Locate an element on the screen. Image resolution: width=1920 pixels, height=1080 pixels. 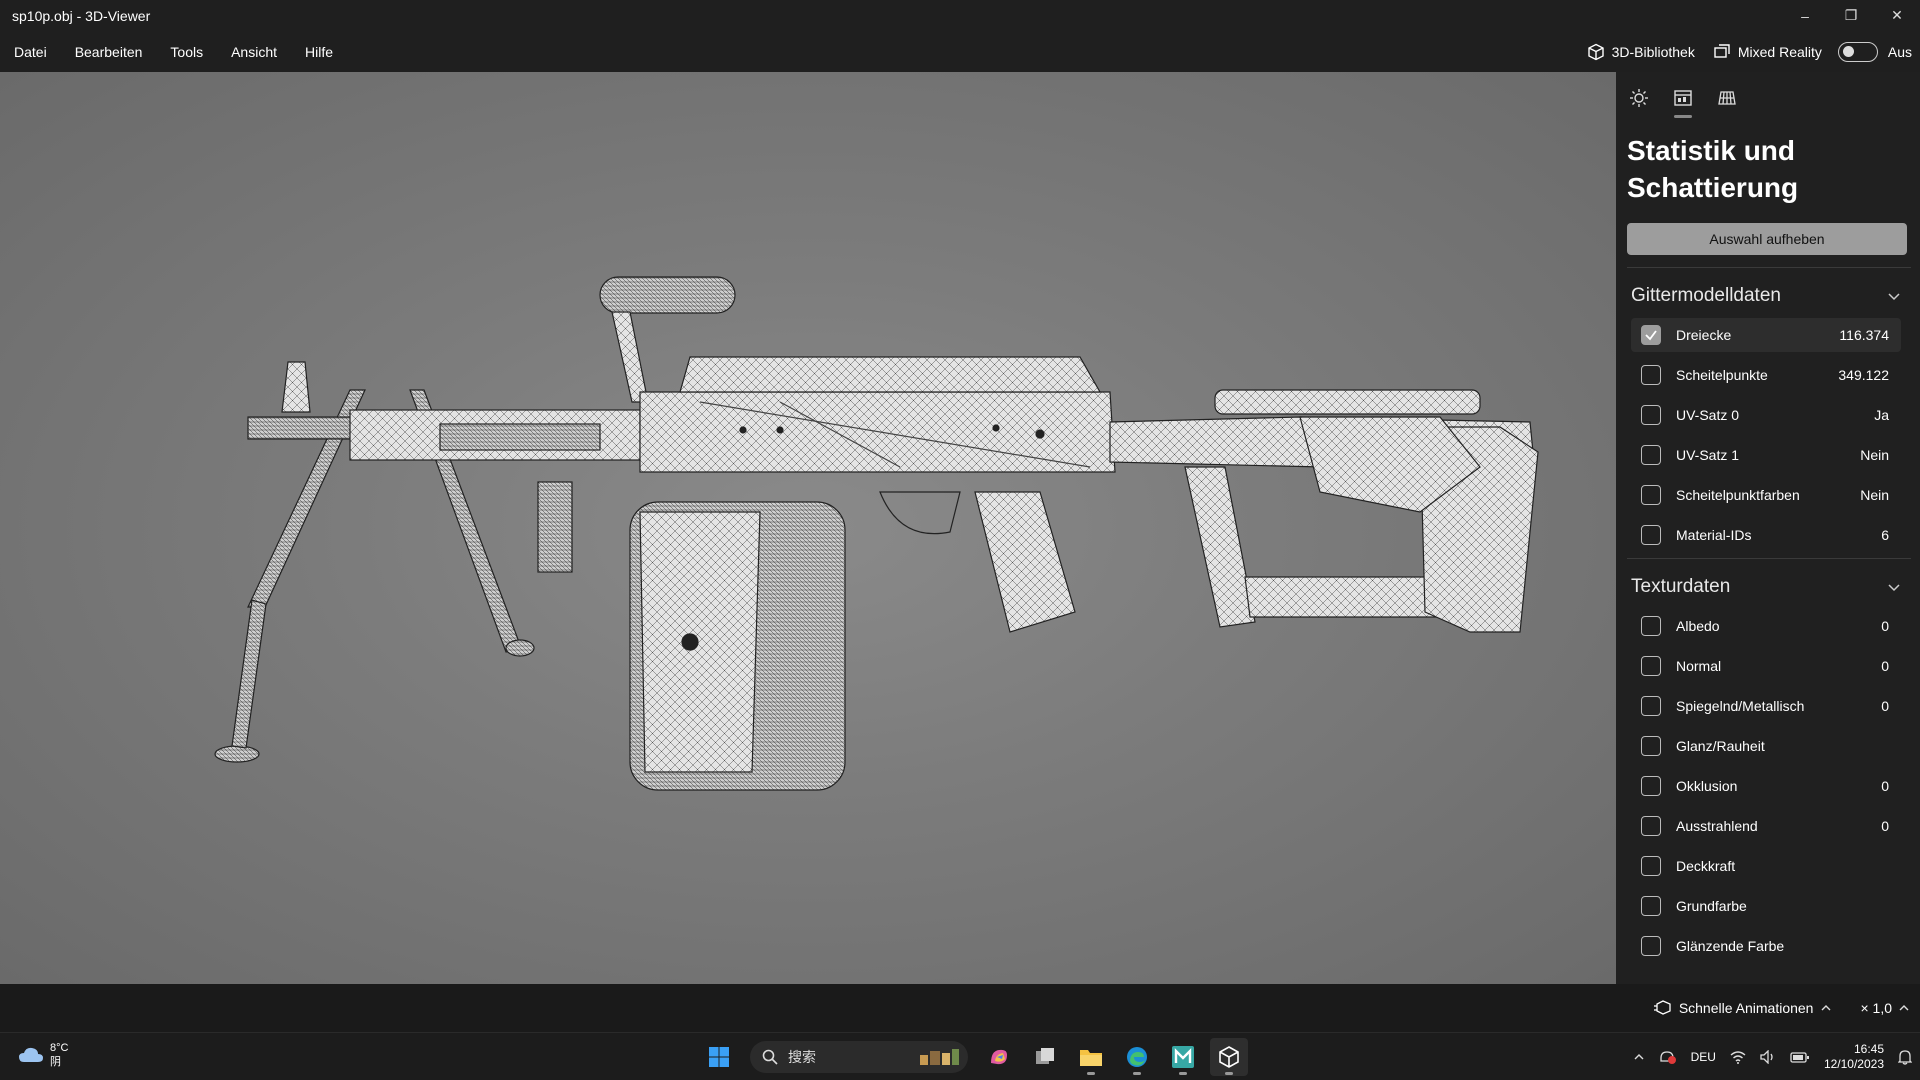
list-item: Dreiecke 116.374 is located at coordinates (1766, 335).